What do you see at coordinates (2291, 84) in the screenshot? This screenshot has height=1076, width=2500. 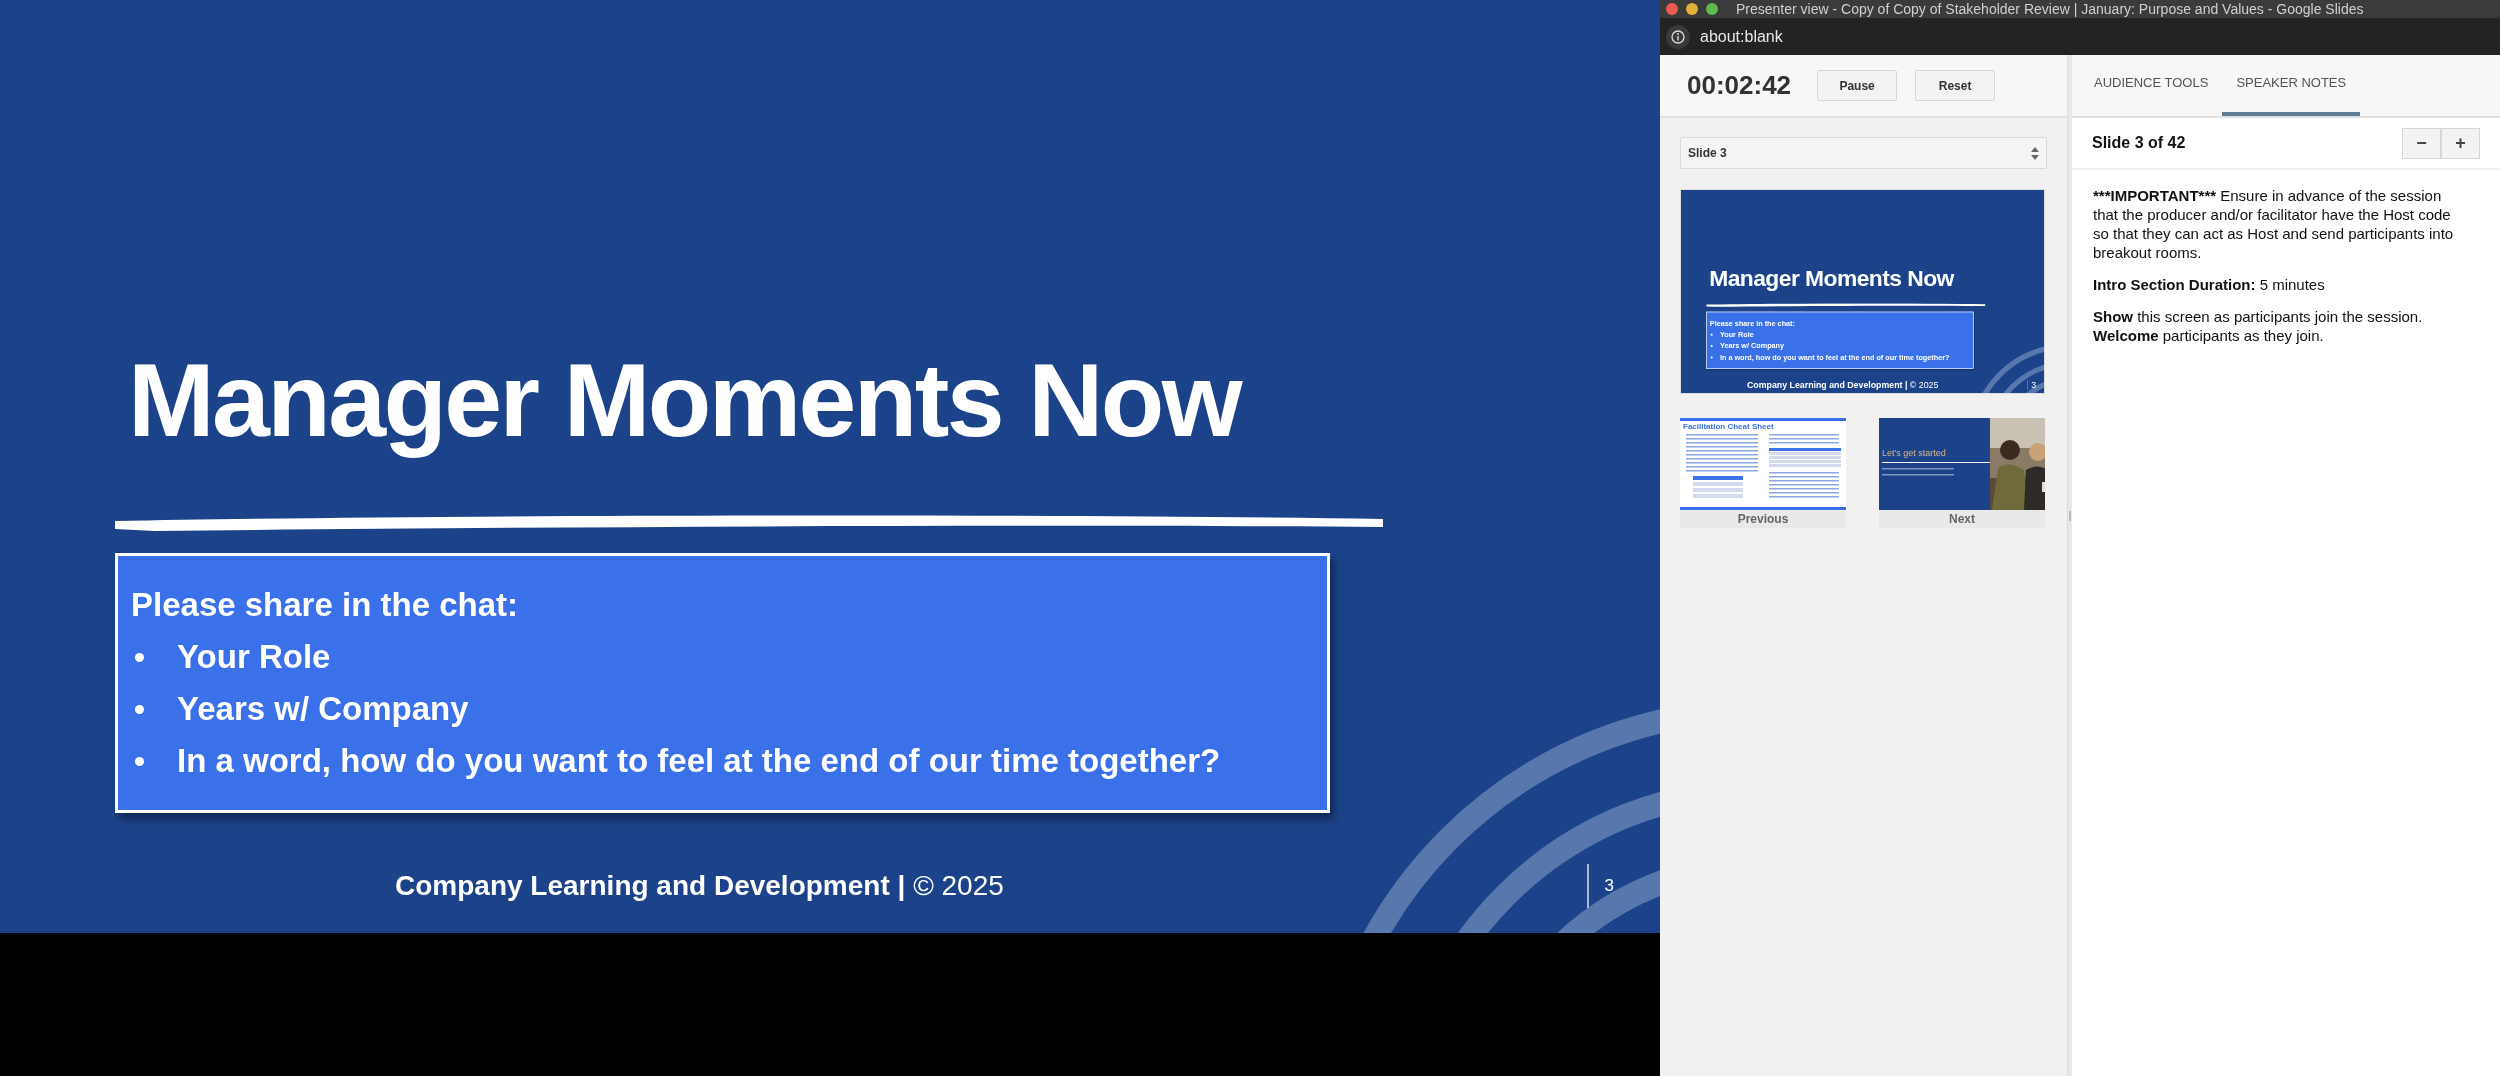 I see `panel-tab: SPEAKER NOTES` at bounding box center [2291, 84].